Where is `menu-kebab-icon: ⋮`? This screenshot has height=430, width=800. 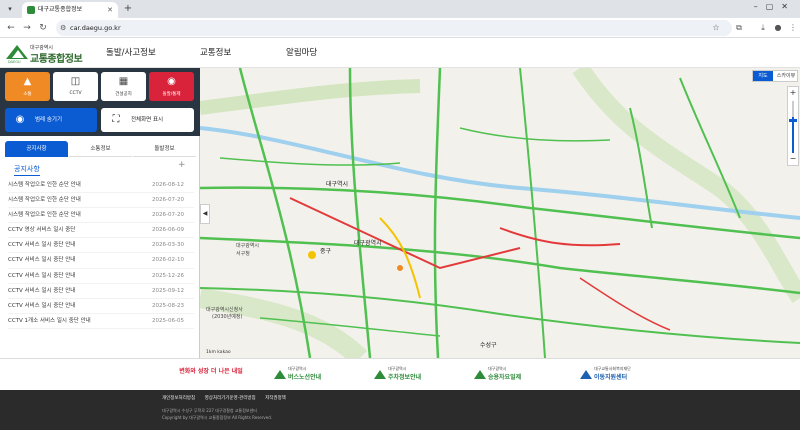 menu-kebab-icon: ⋮ is located at coordinates (793, 28).